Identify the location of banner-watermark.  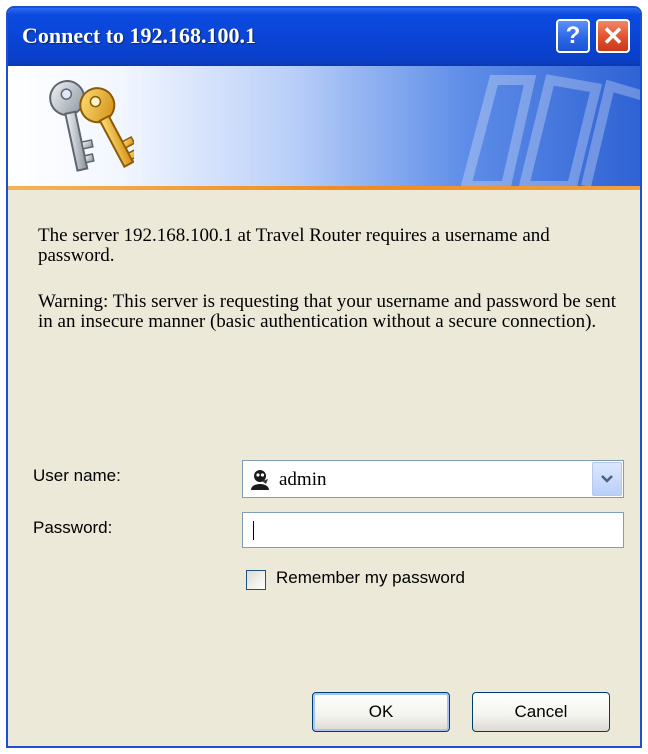
(549, 132).